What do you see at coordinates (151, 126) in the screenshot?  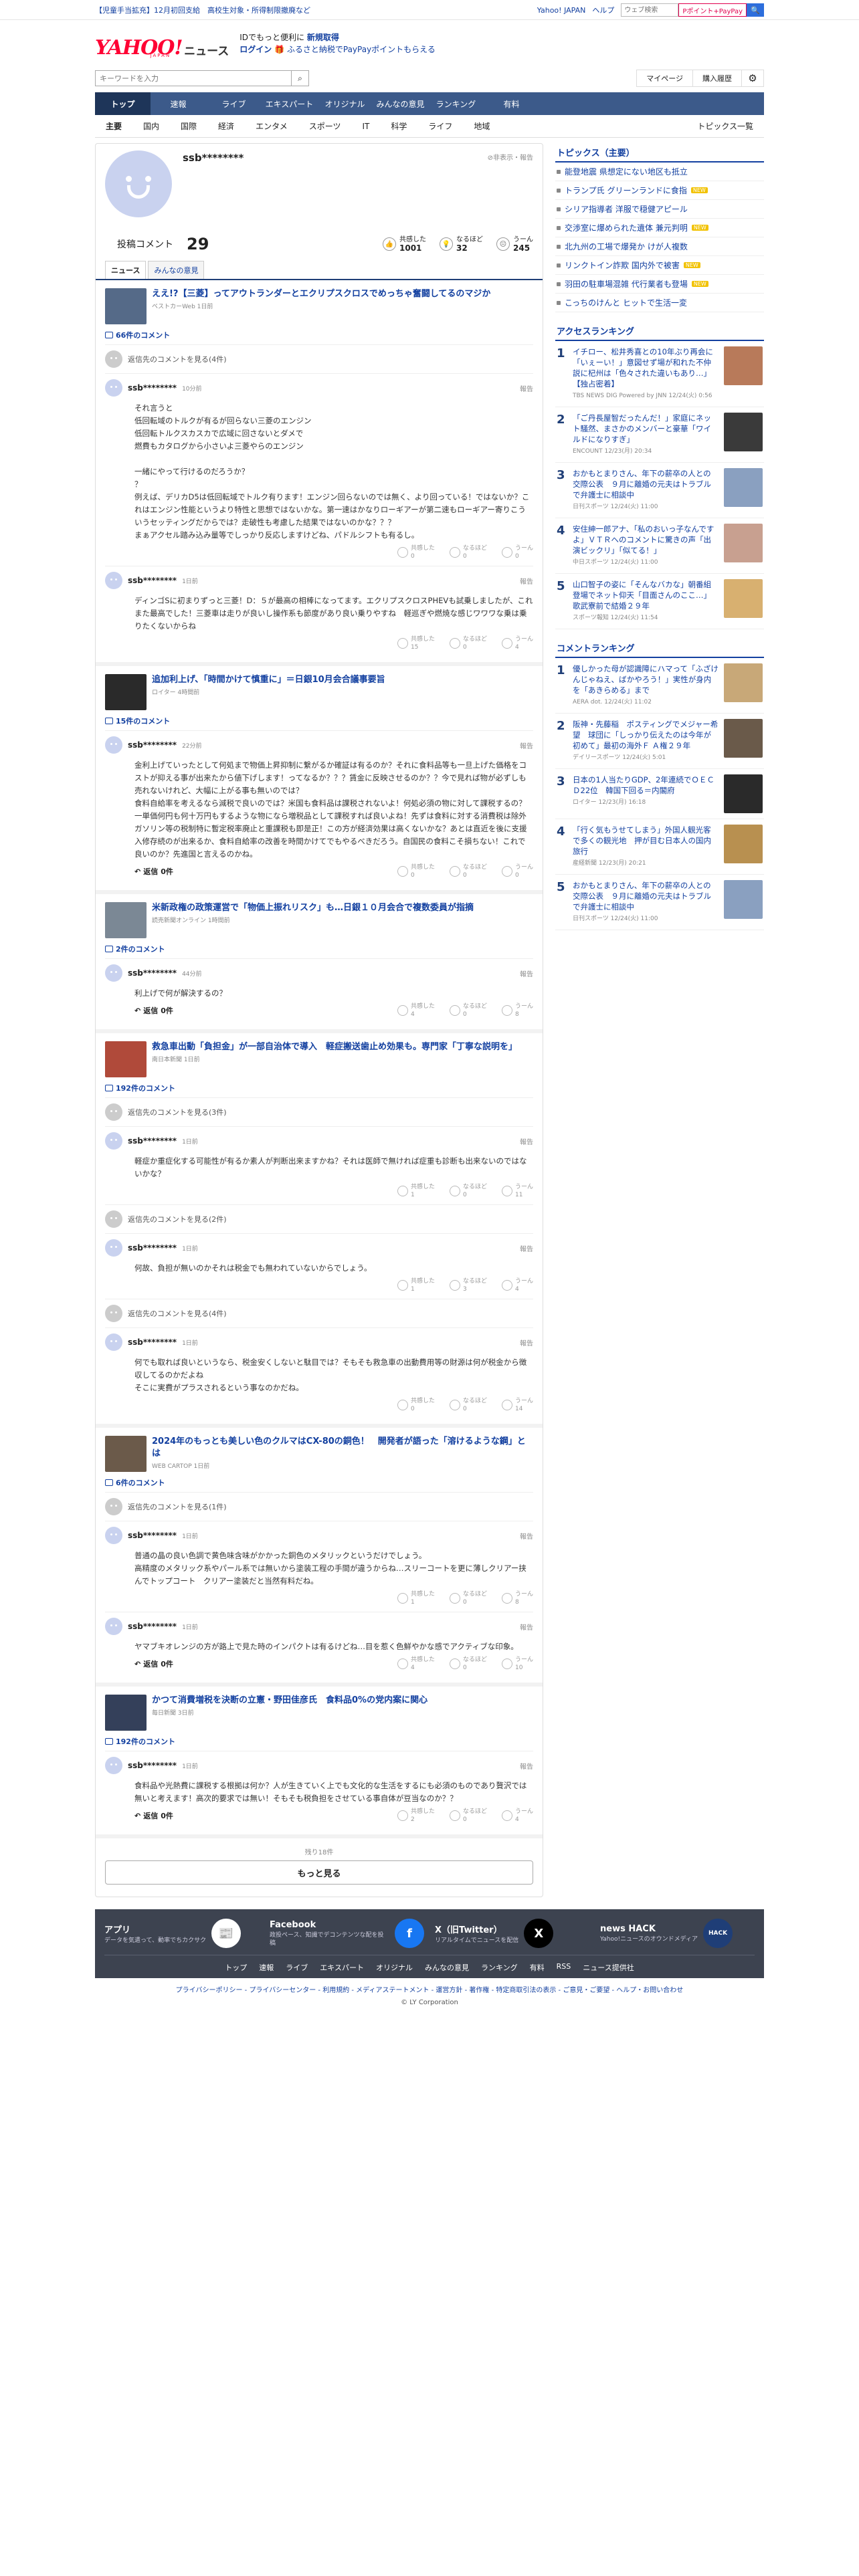 I see `cat-domestic: 国内` at bounding box center [151, 126].